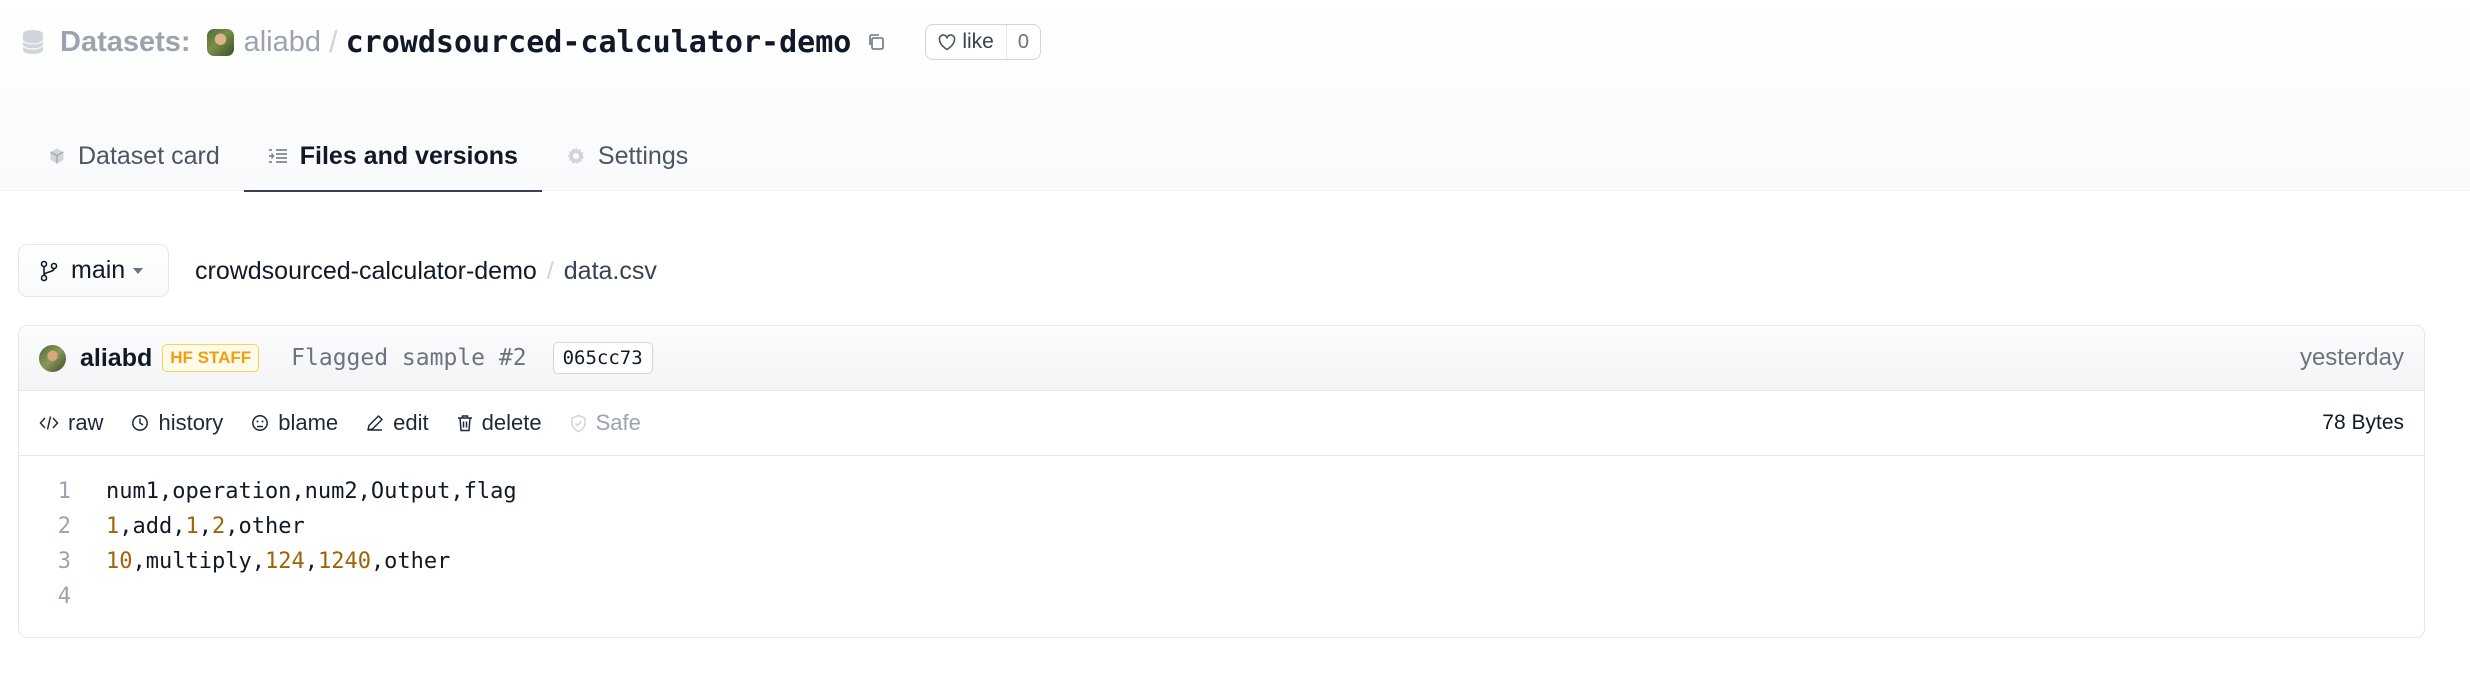 This screenshot has height=680, width=2470. What do you see at coordinates (575, 156) in the screenshot?
I see `gear-icon` at bounding box center [575, 156].